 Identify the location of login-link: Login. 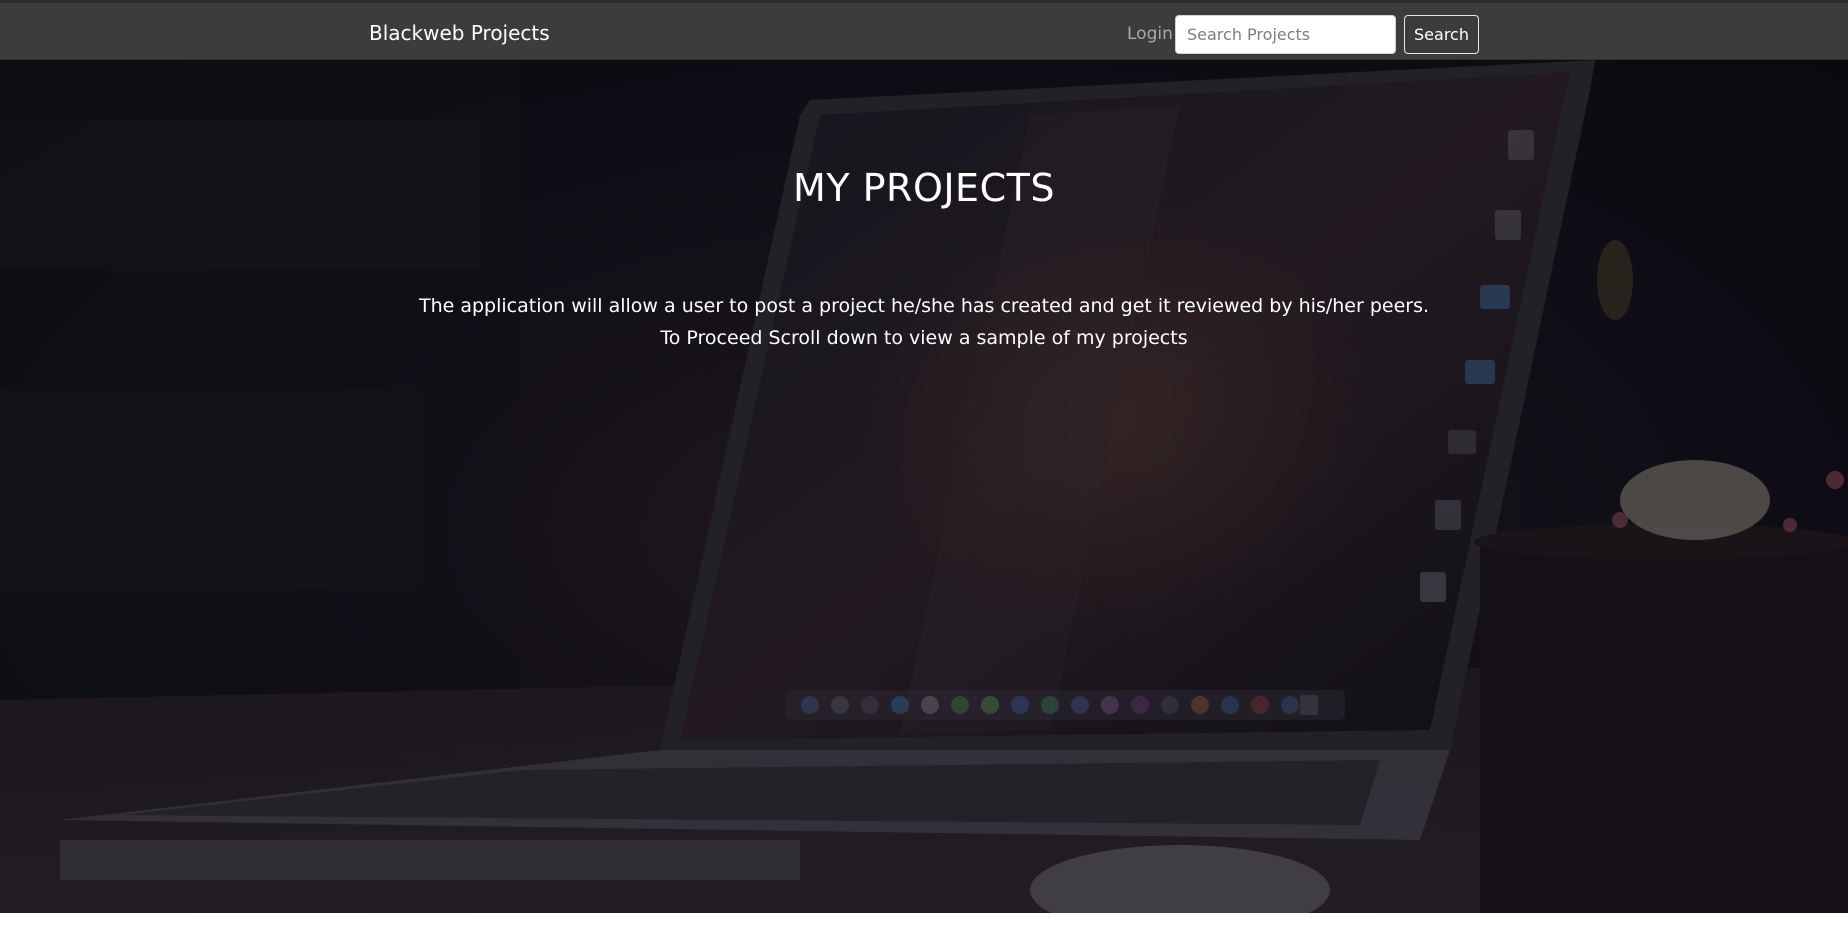
(1150, 34).